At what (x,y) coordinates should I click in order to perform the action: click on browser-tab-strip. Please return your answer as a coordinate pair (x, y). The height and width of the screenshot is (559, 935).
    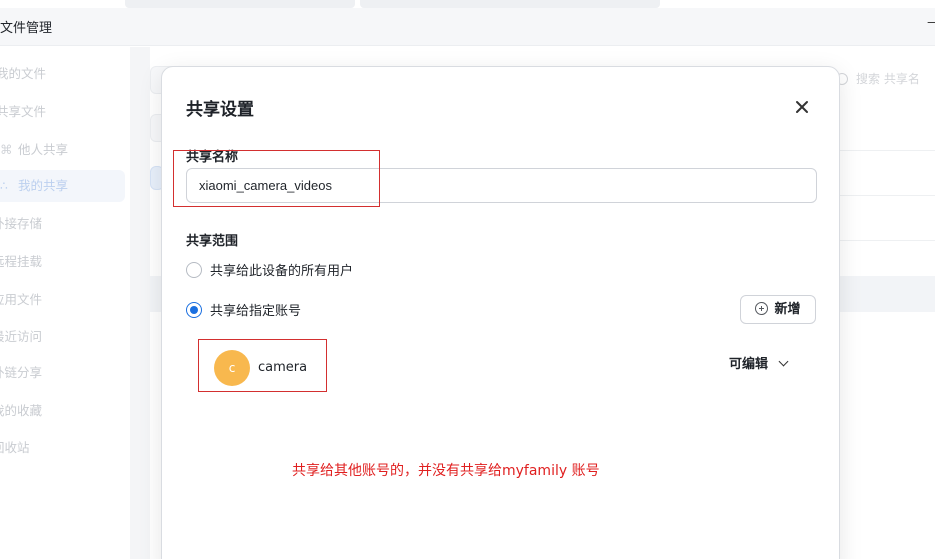
    Looking at the image, I should click on (467, 4).